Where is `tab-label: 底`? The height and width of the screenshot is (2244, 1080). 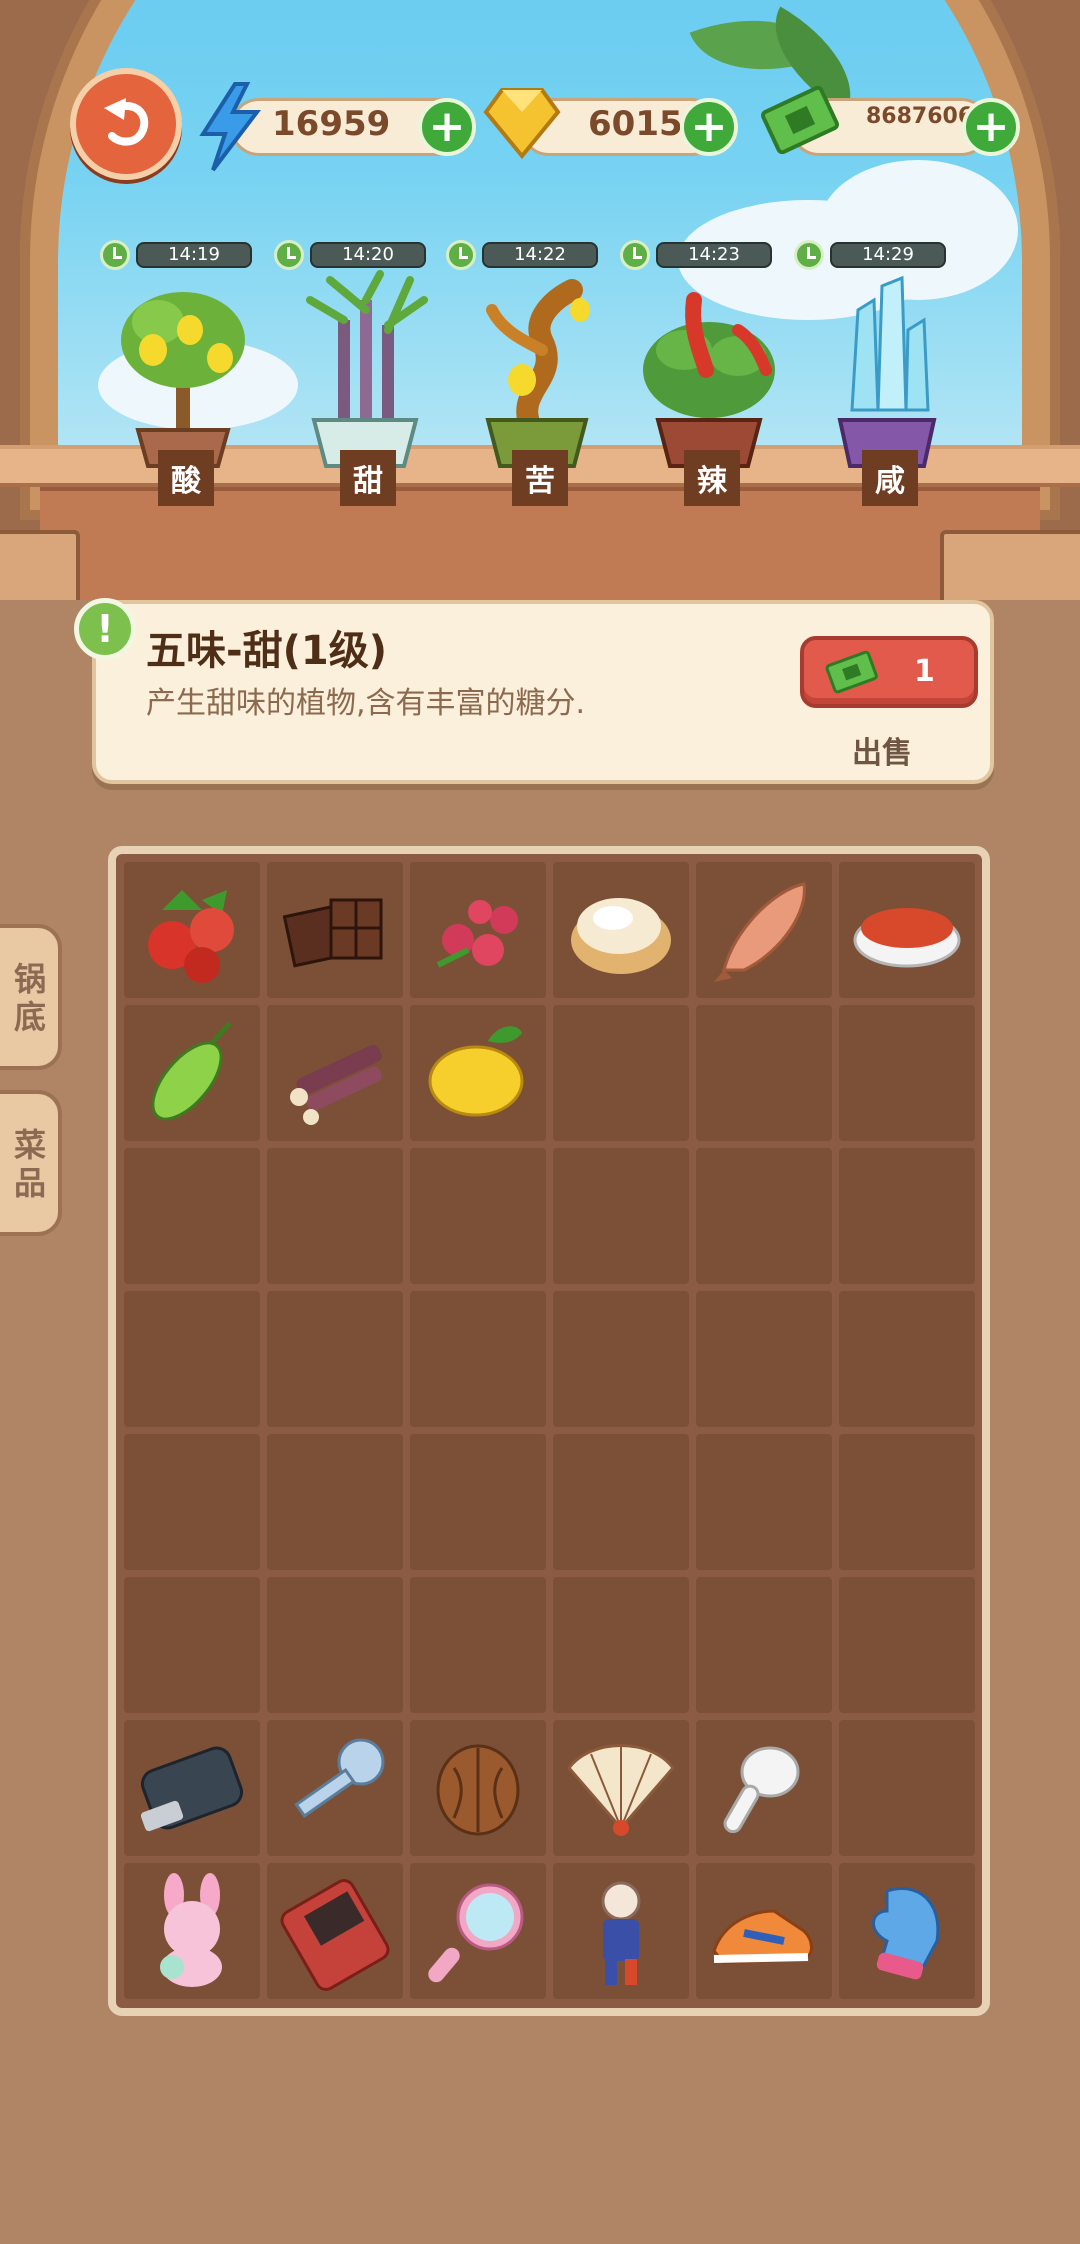 tab-label: 底 is located at coordinates (30, 1017).